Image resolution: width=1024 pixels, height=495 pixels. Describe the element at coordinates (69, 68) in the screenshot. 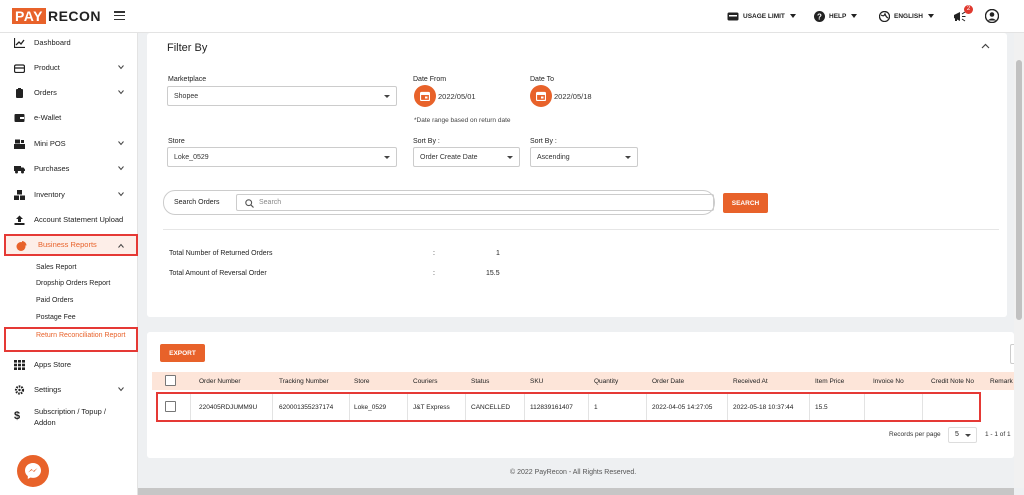

I see `sidebar-item-product: Product` at that location.